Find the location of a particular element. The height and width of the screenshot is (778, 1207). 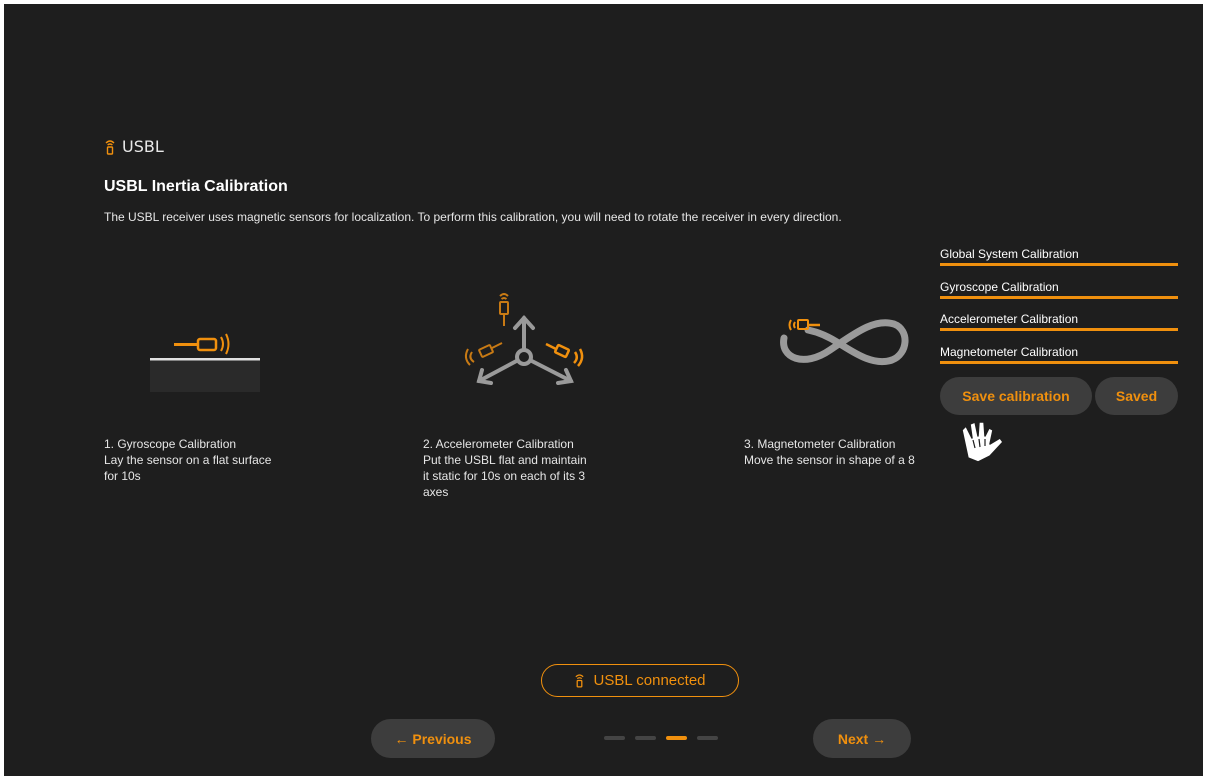

page-title: USBL Inertia Calibration is located at coordinates (196, 186).